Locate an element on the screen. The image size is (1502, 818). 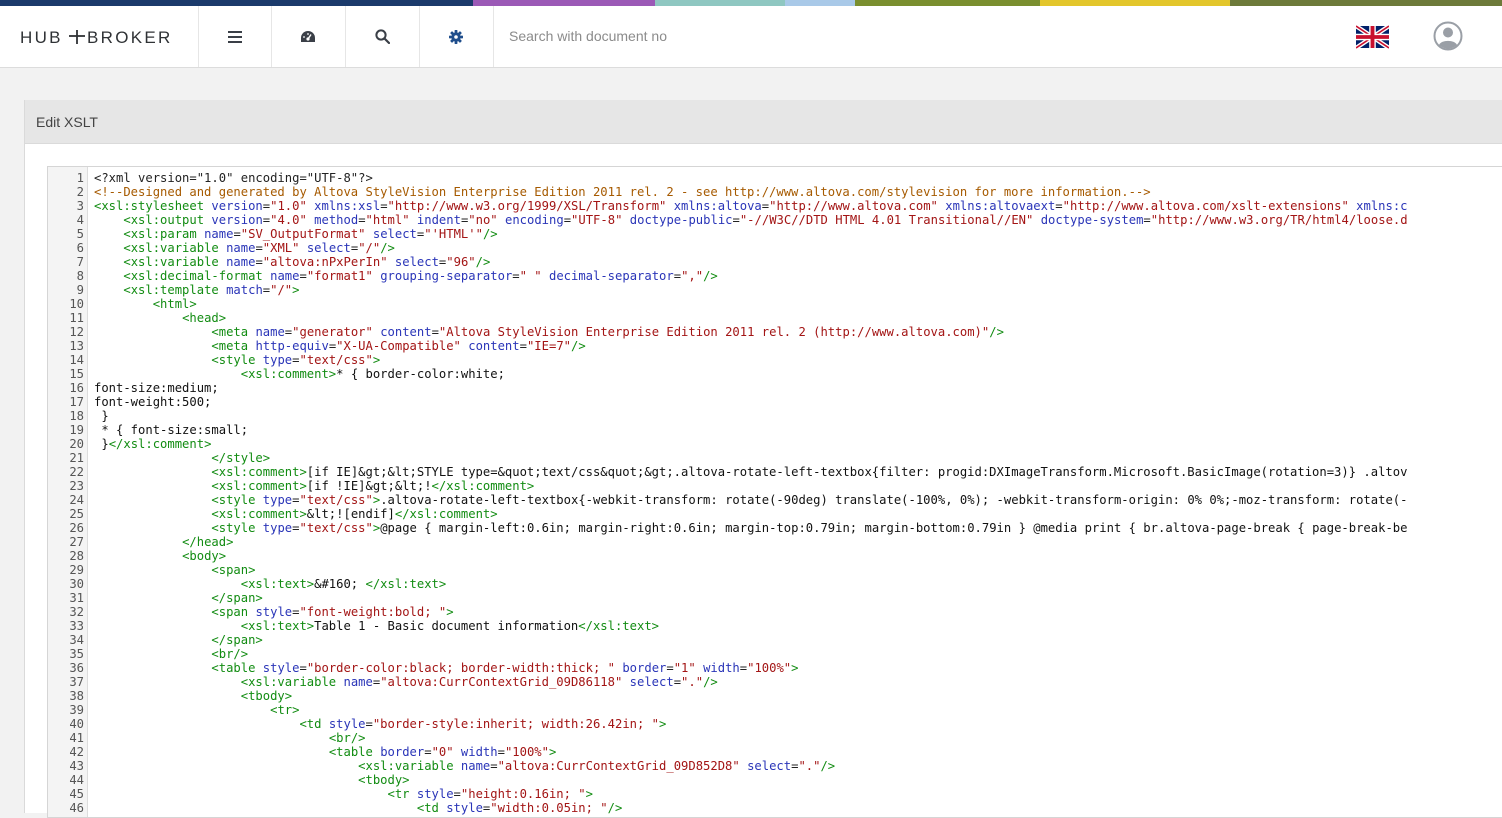
code-line: <style type="text/css"> is located at coordinates (237, 360).